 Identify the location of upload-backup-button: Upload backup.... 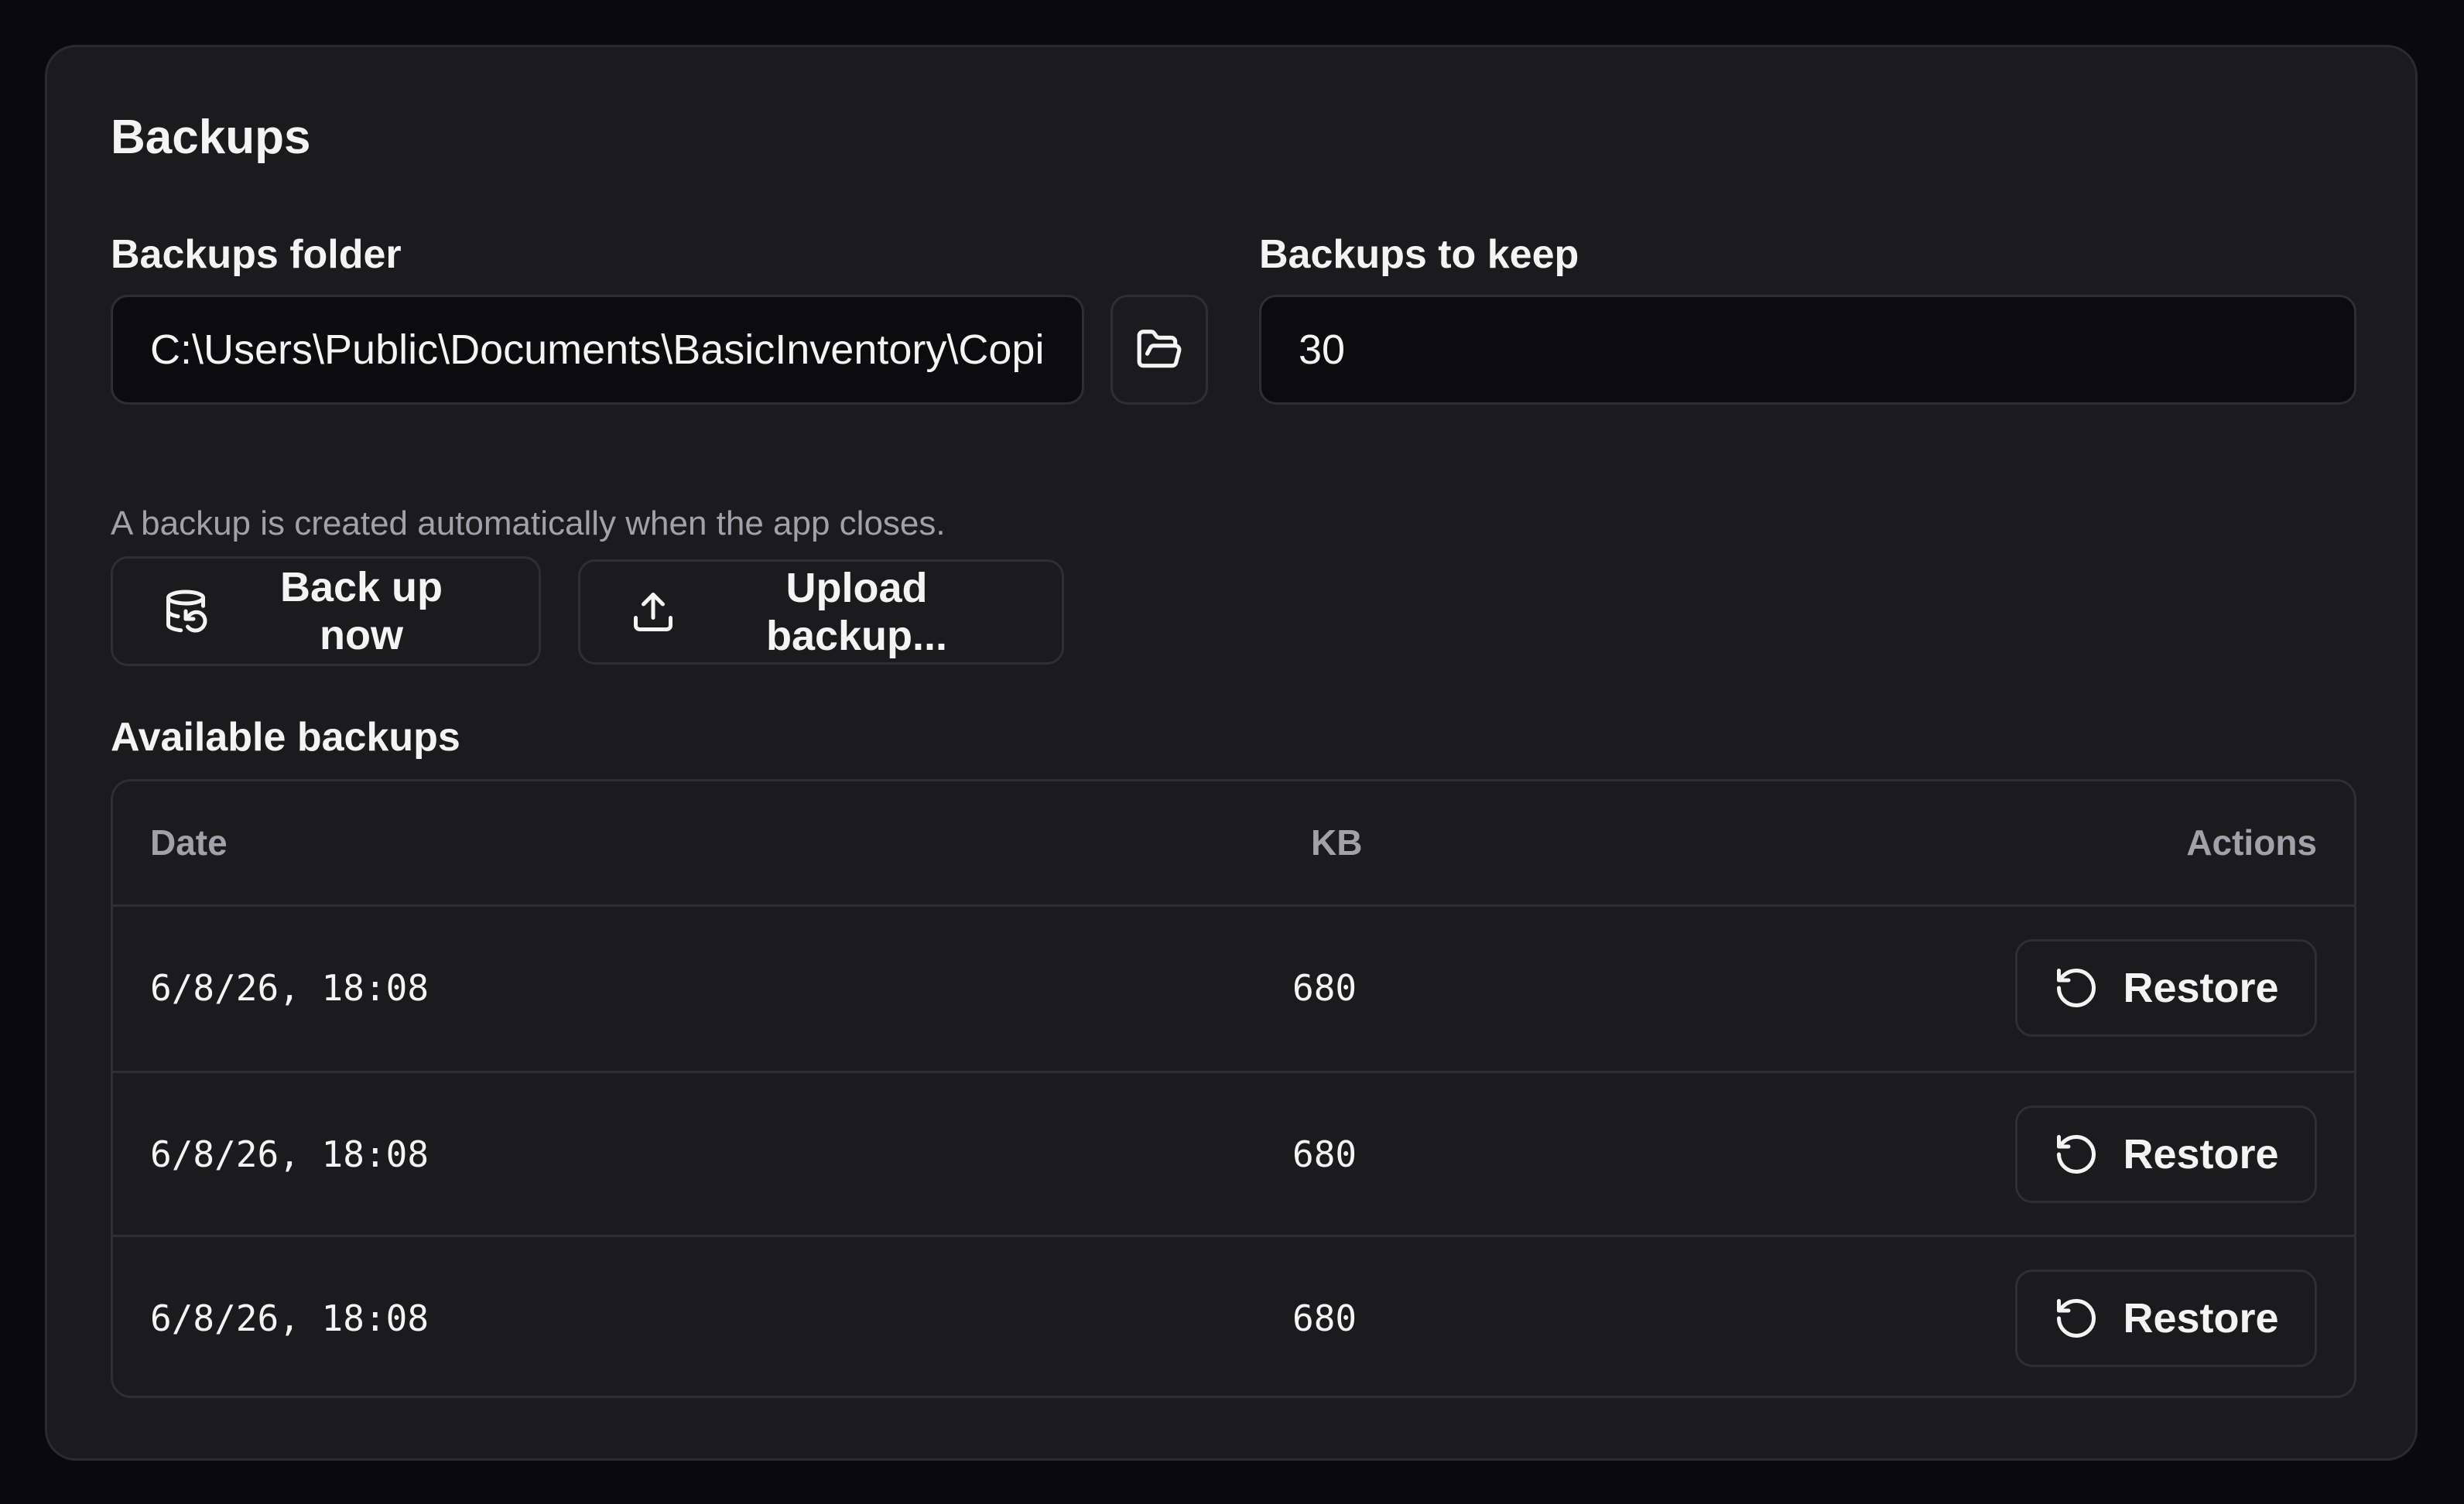
(821, 612).